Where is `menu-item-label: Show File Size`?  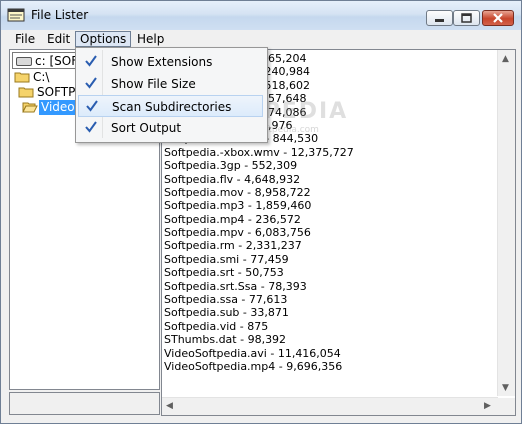 menu-item-label: Show File Size is located at coordinates (153, 84).